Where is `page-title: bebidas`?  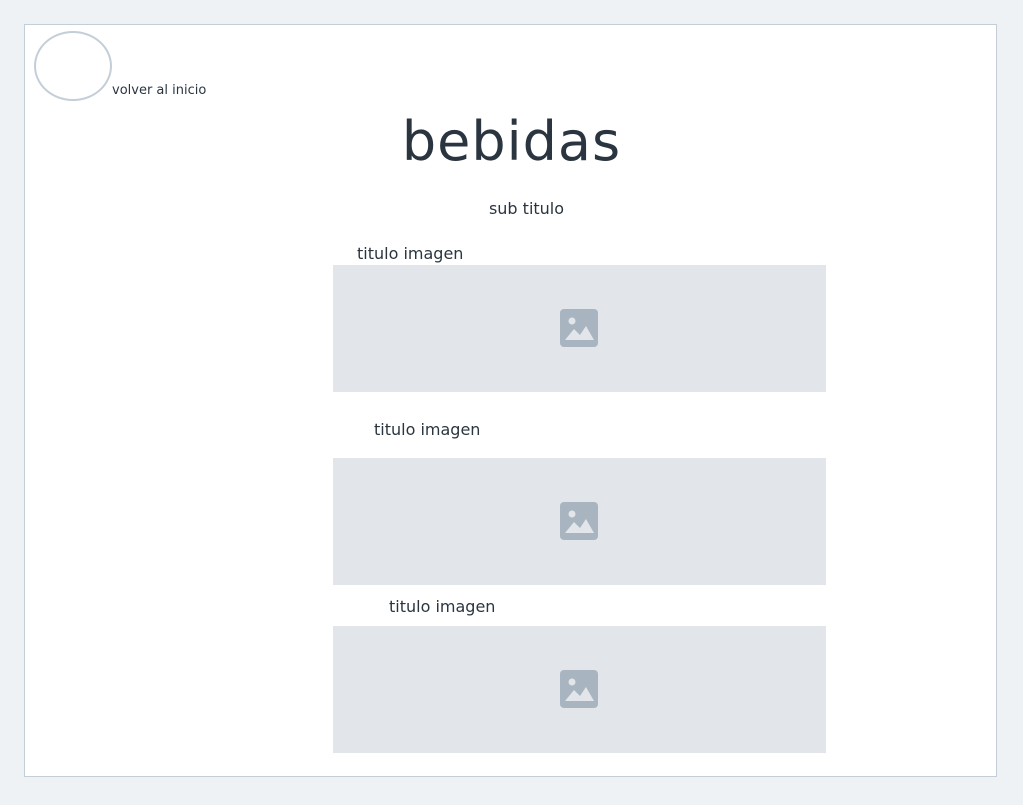
page-title: bebidas is located at coordinates (511, 141).